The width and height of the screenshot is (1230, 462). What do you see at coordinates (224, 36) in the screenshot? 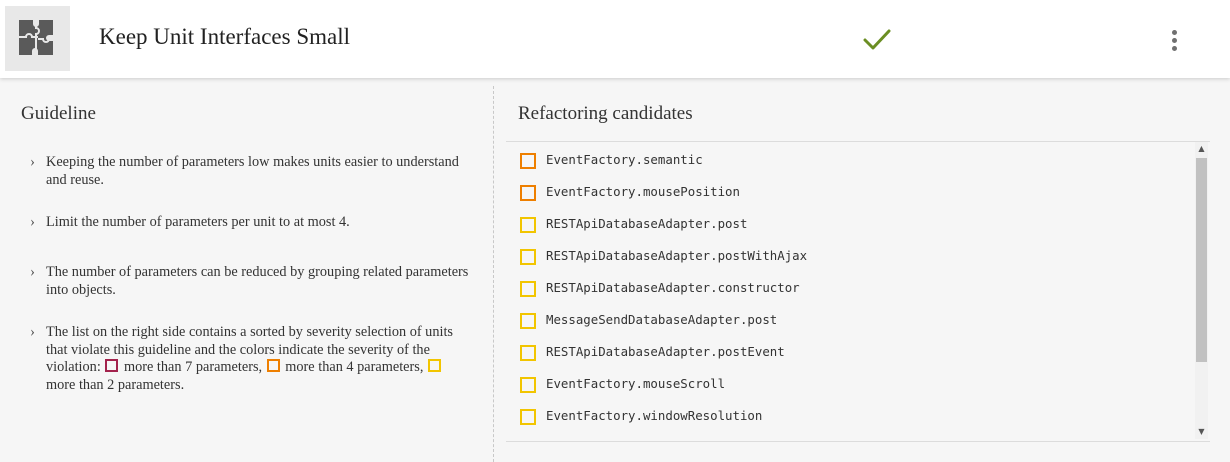
I see `page-title: Keep Unit Interfaces Small` at bounding box center [224, 36].